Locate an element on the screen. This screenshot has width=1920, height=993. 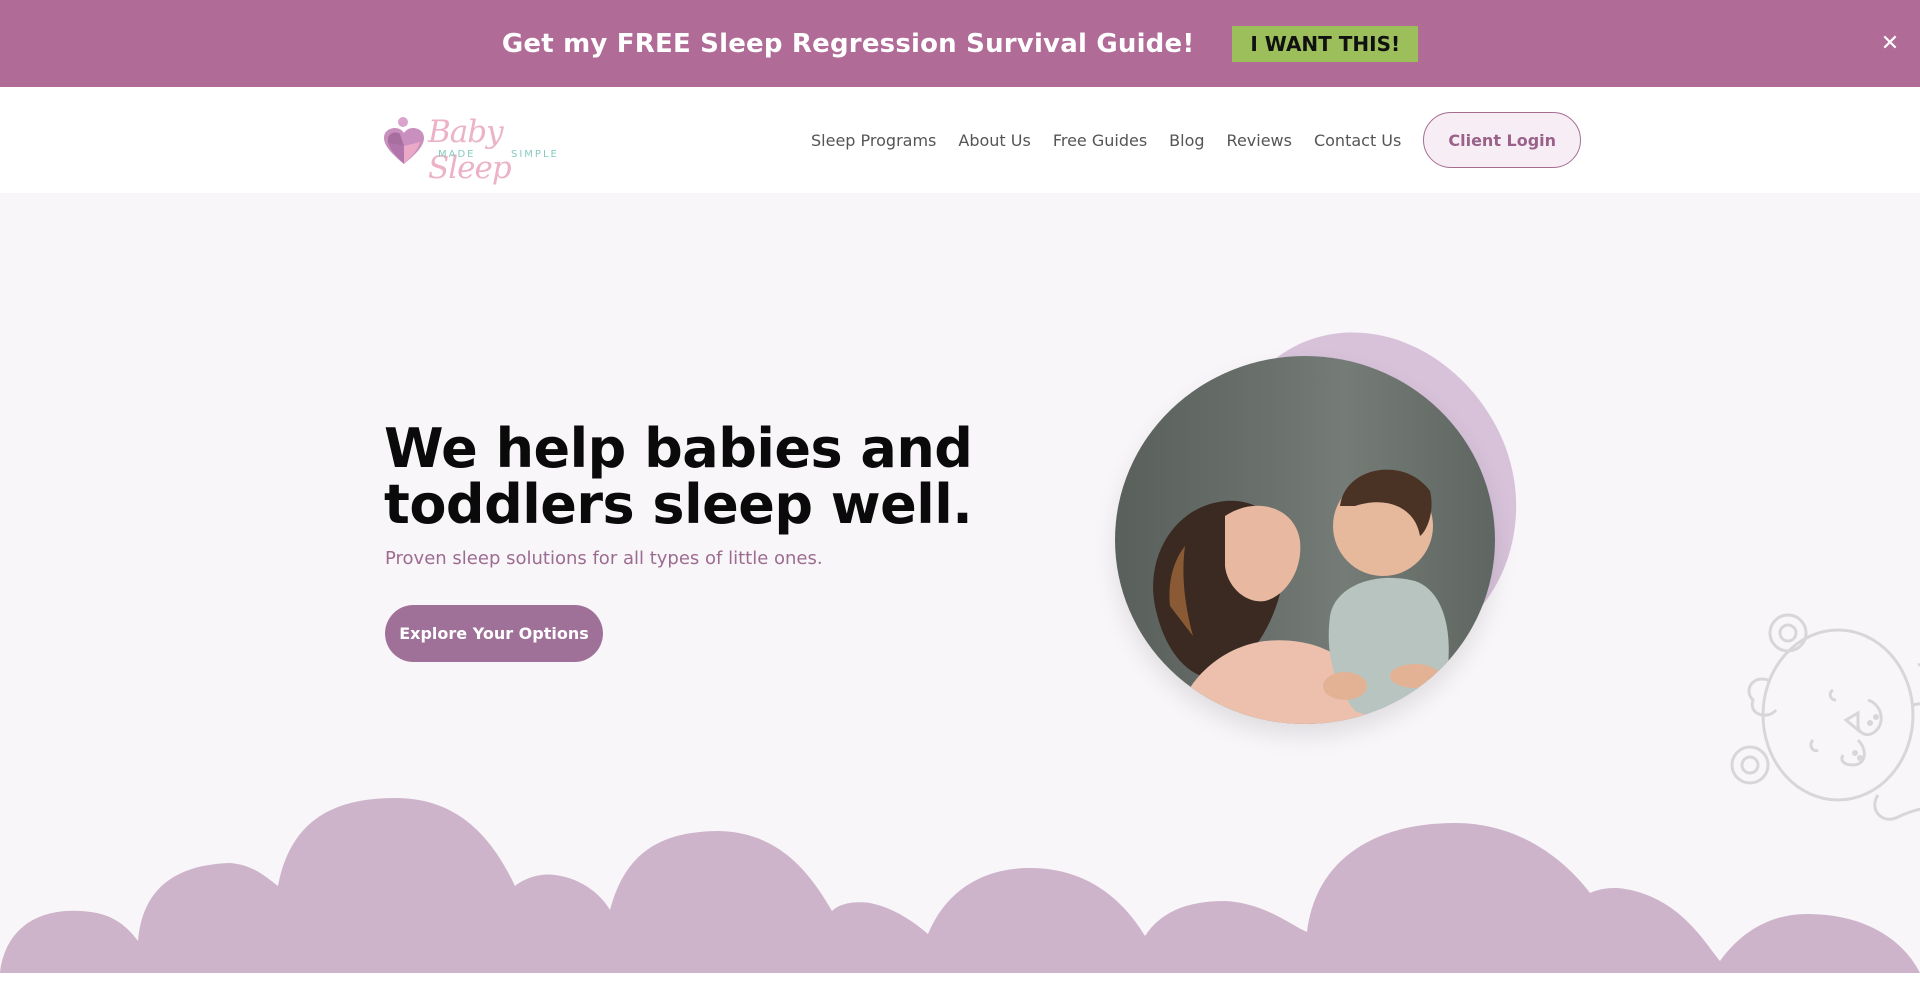
nav-sleep-programs: Sleep Programs is located at coordinates (873, 140).